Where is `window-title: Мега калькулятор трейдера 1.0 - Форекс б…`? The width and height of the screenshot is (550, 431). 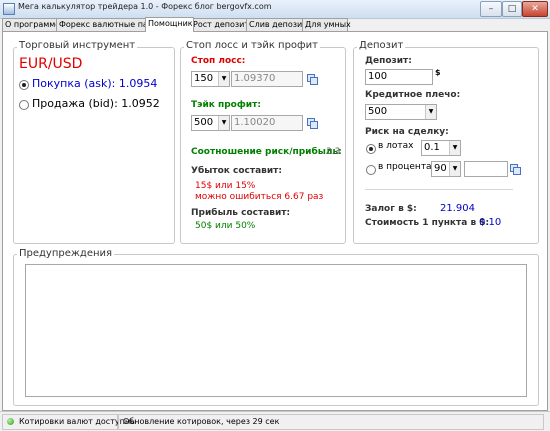 window-title: Мега калькулятор трейдера 1.0 - Форекс б… is located at coordinates (145, 6).